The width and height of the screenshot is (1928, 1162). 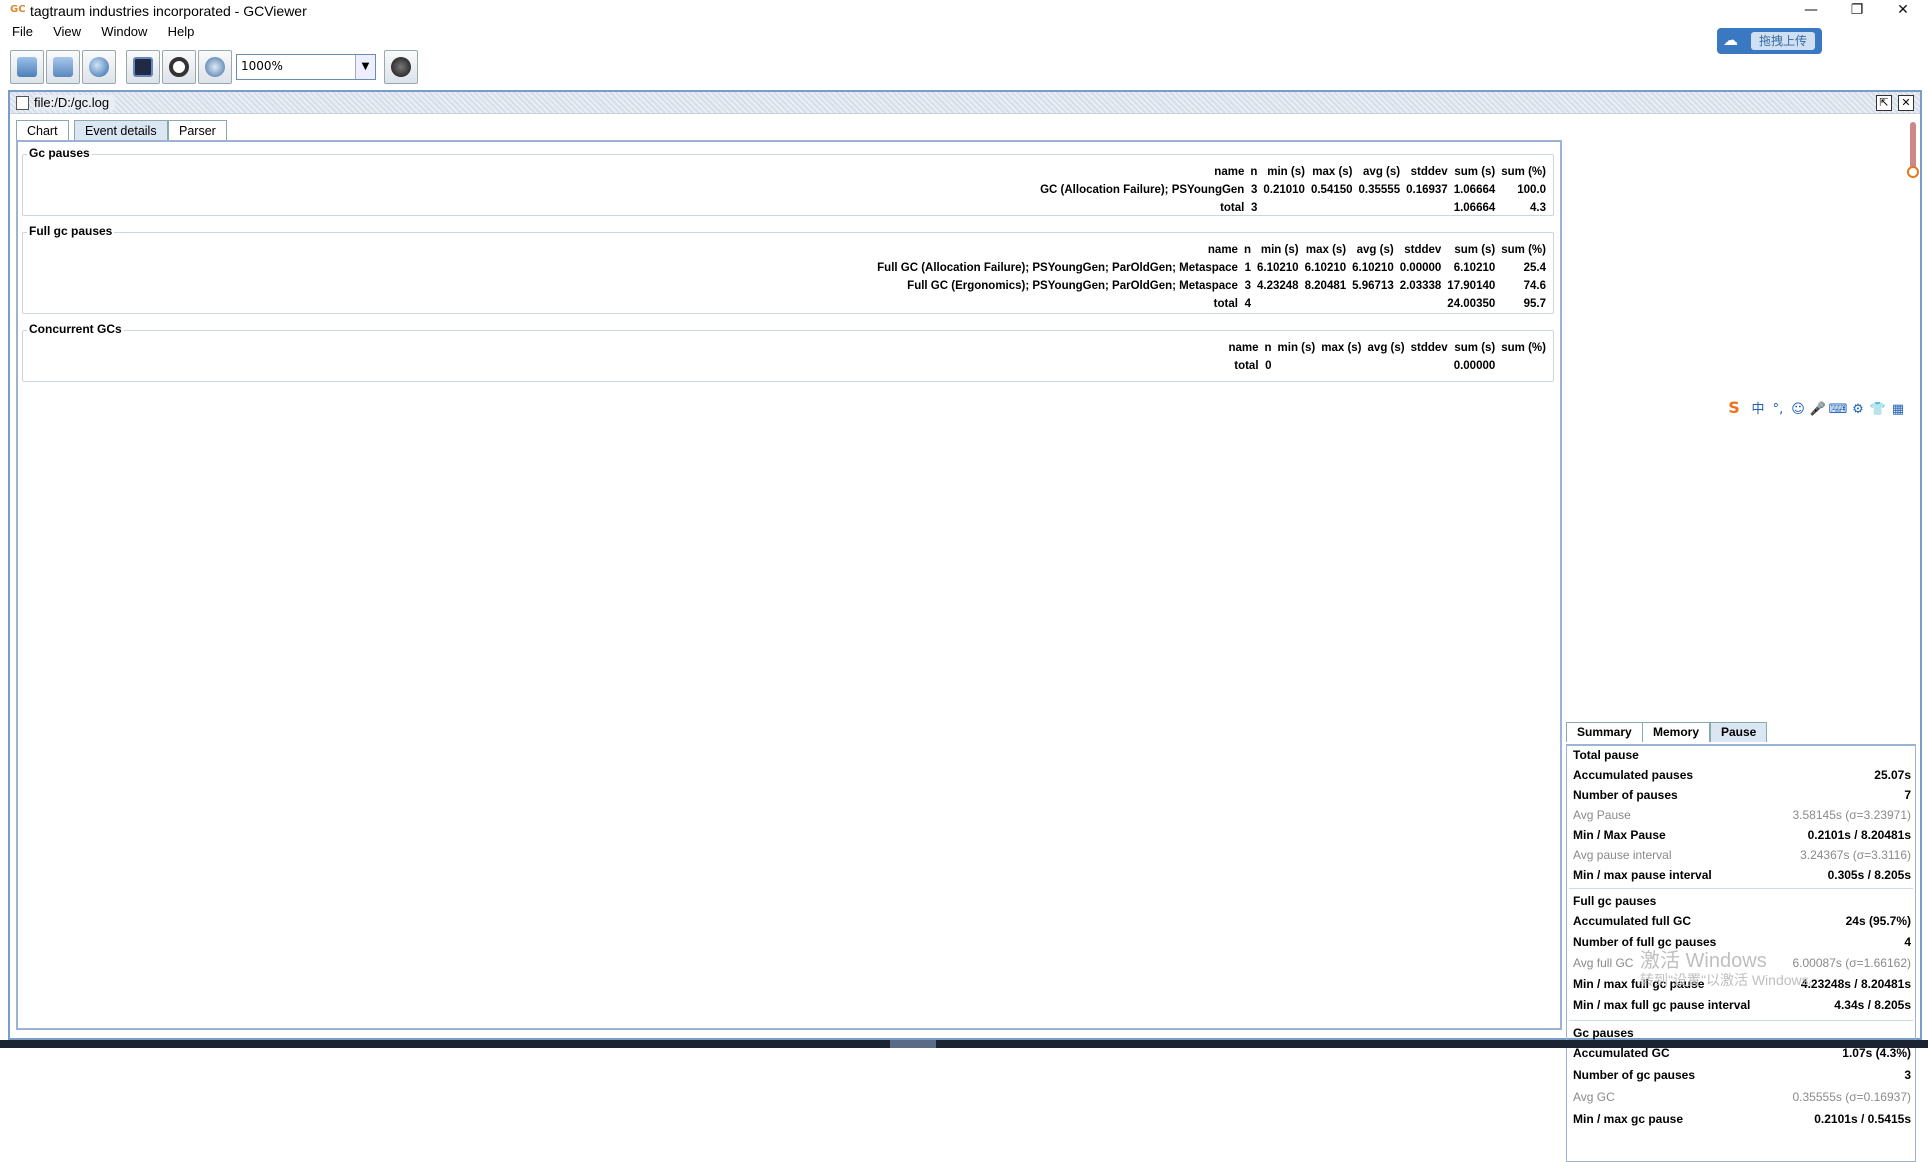 What do you see at coordinates (1247, 268) in the screenshot?
I see `cell: 1` at bounding box center [1247, 268].